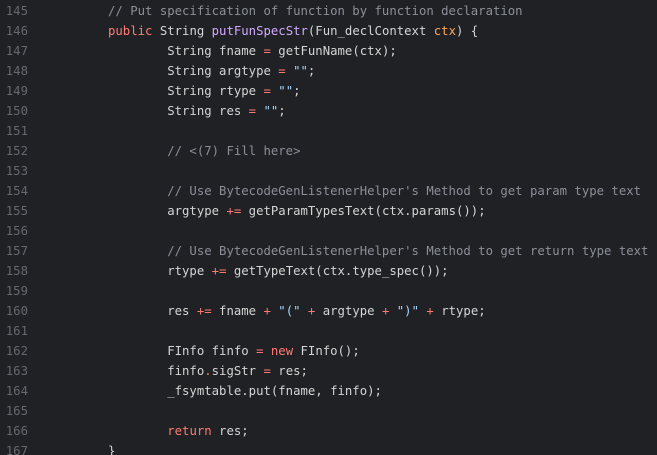 The width and height of the screenshot is (657, 455). What do you see at coordinates (182, 351) in the screenshot?
I see `code-token: FInfo finfo` at bounding box center [182, 351].